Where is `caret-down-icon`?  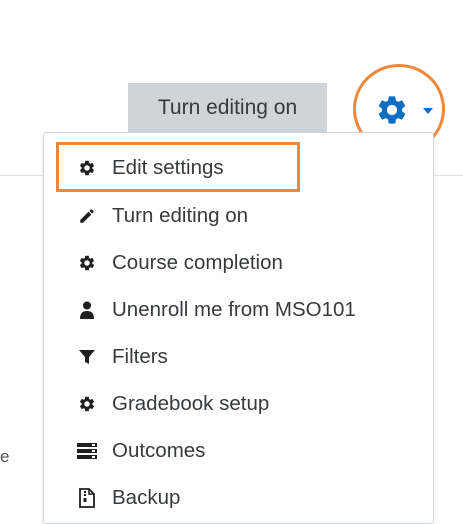
caret-down-icon is located at coordinates (428, 111).